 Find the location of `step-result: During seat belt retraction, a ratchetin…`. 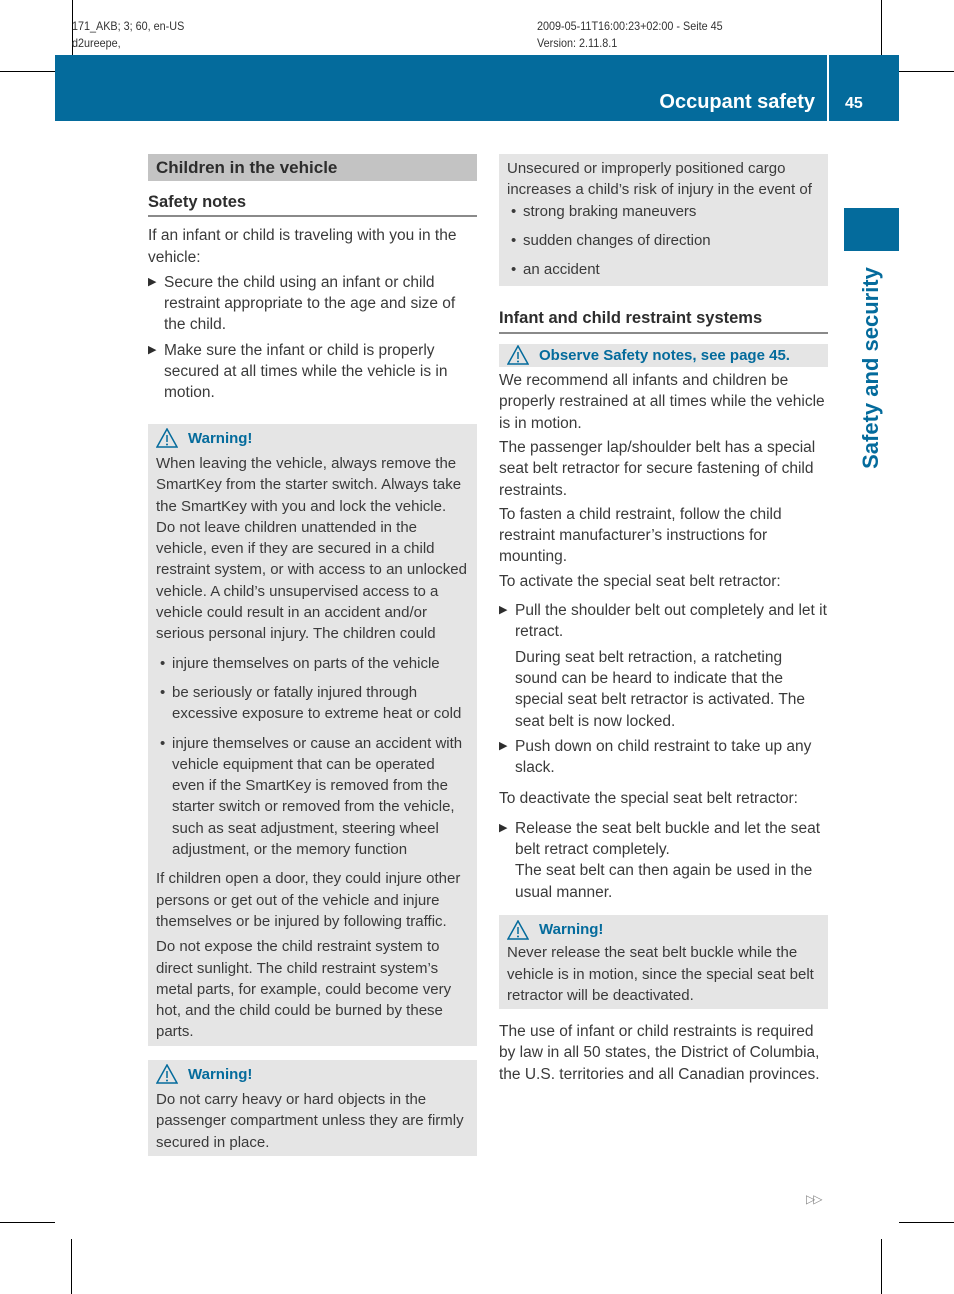

step-result: During seat belt retraction, a ratchetin… is located at coordinates (660, 689).